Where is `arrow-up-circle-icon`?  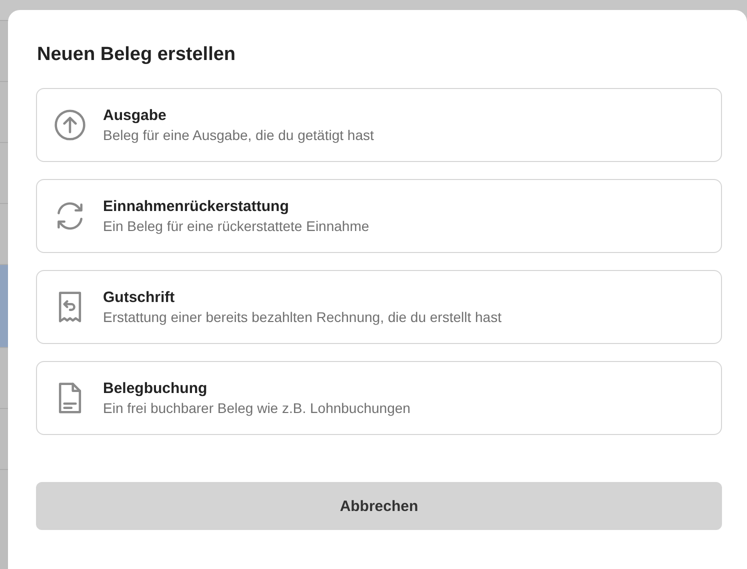 arrow-up-circle-icon is located at coordinates (70, 125).